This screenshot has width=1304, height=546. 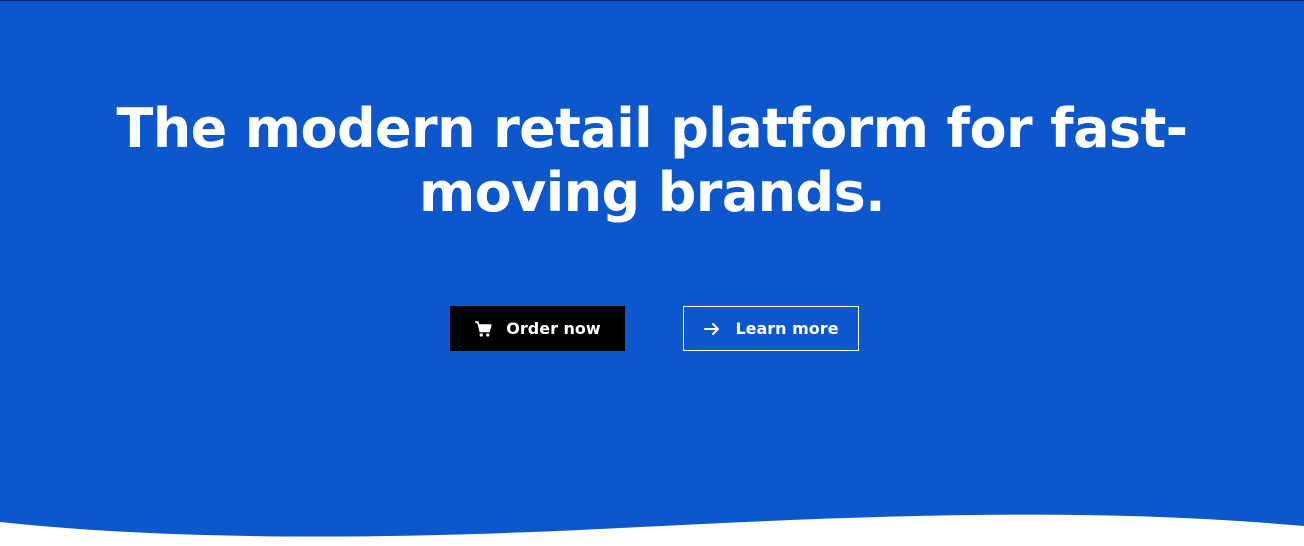 What do you see at coordinates (652, 530) in the screenshot?
I see `hero-wave-divider` at bounding box center [652, 530].